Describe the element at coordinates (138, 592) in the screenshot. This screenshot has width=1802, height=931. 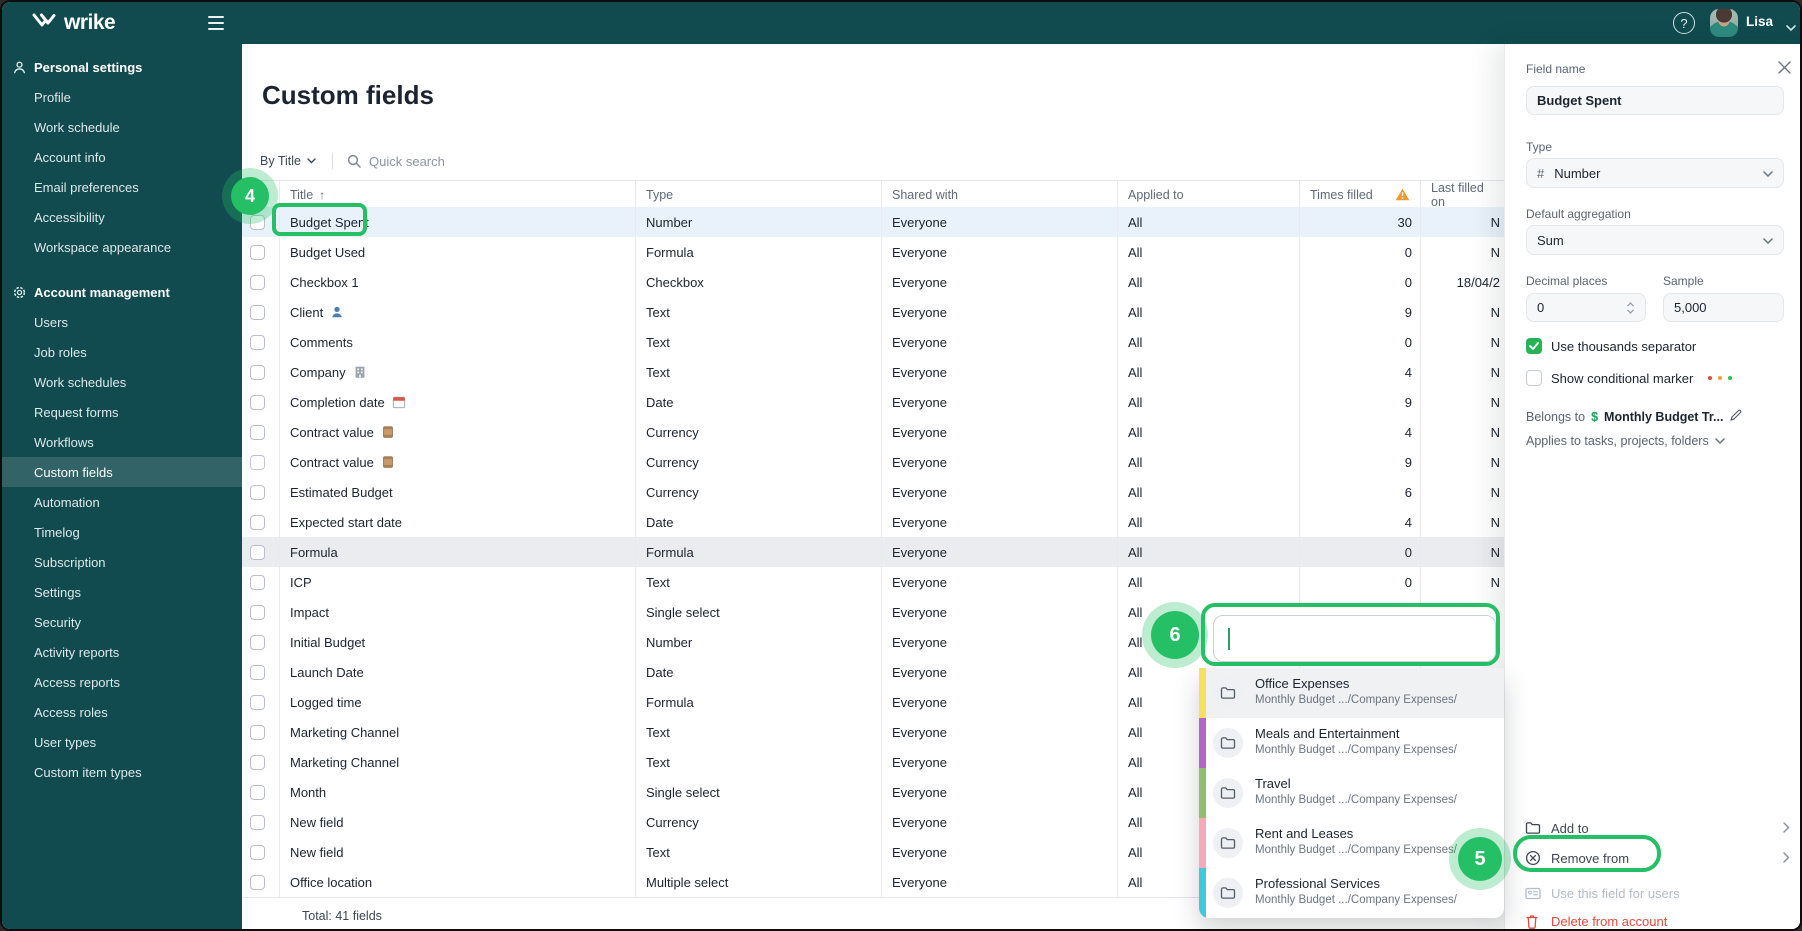
I see `sidebar-item-settings: Settings` at that location.